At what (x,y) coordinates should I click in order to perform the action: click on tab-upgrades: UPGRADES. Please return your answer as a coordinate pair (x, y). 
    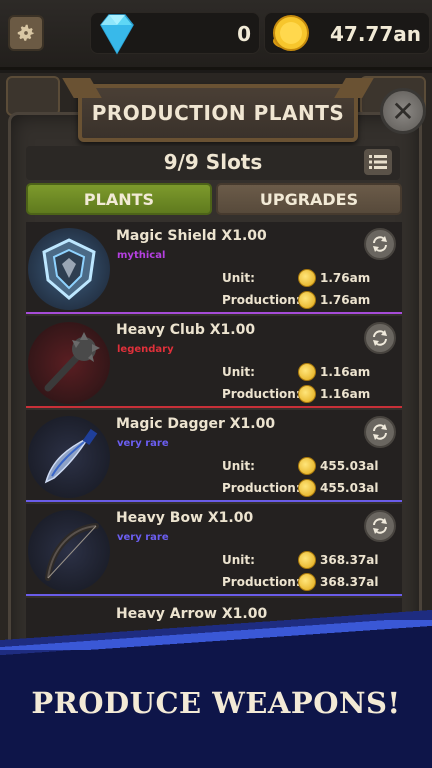
    Looking at the image, I should click on (309, 199).